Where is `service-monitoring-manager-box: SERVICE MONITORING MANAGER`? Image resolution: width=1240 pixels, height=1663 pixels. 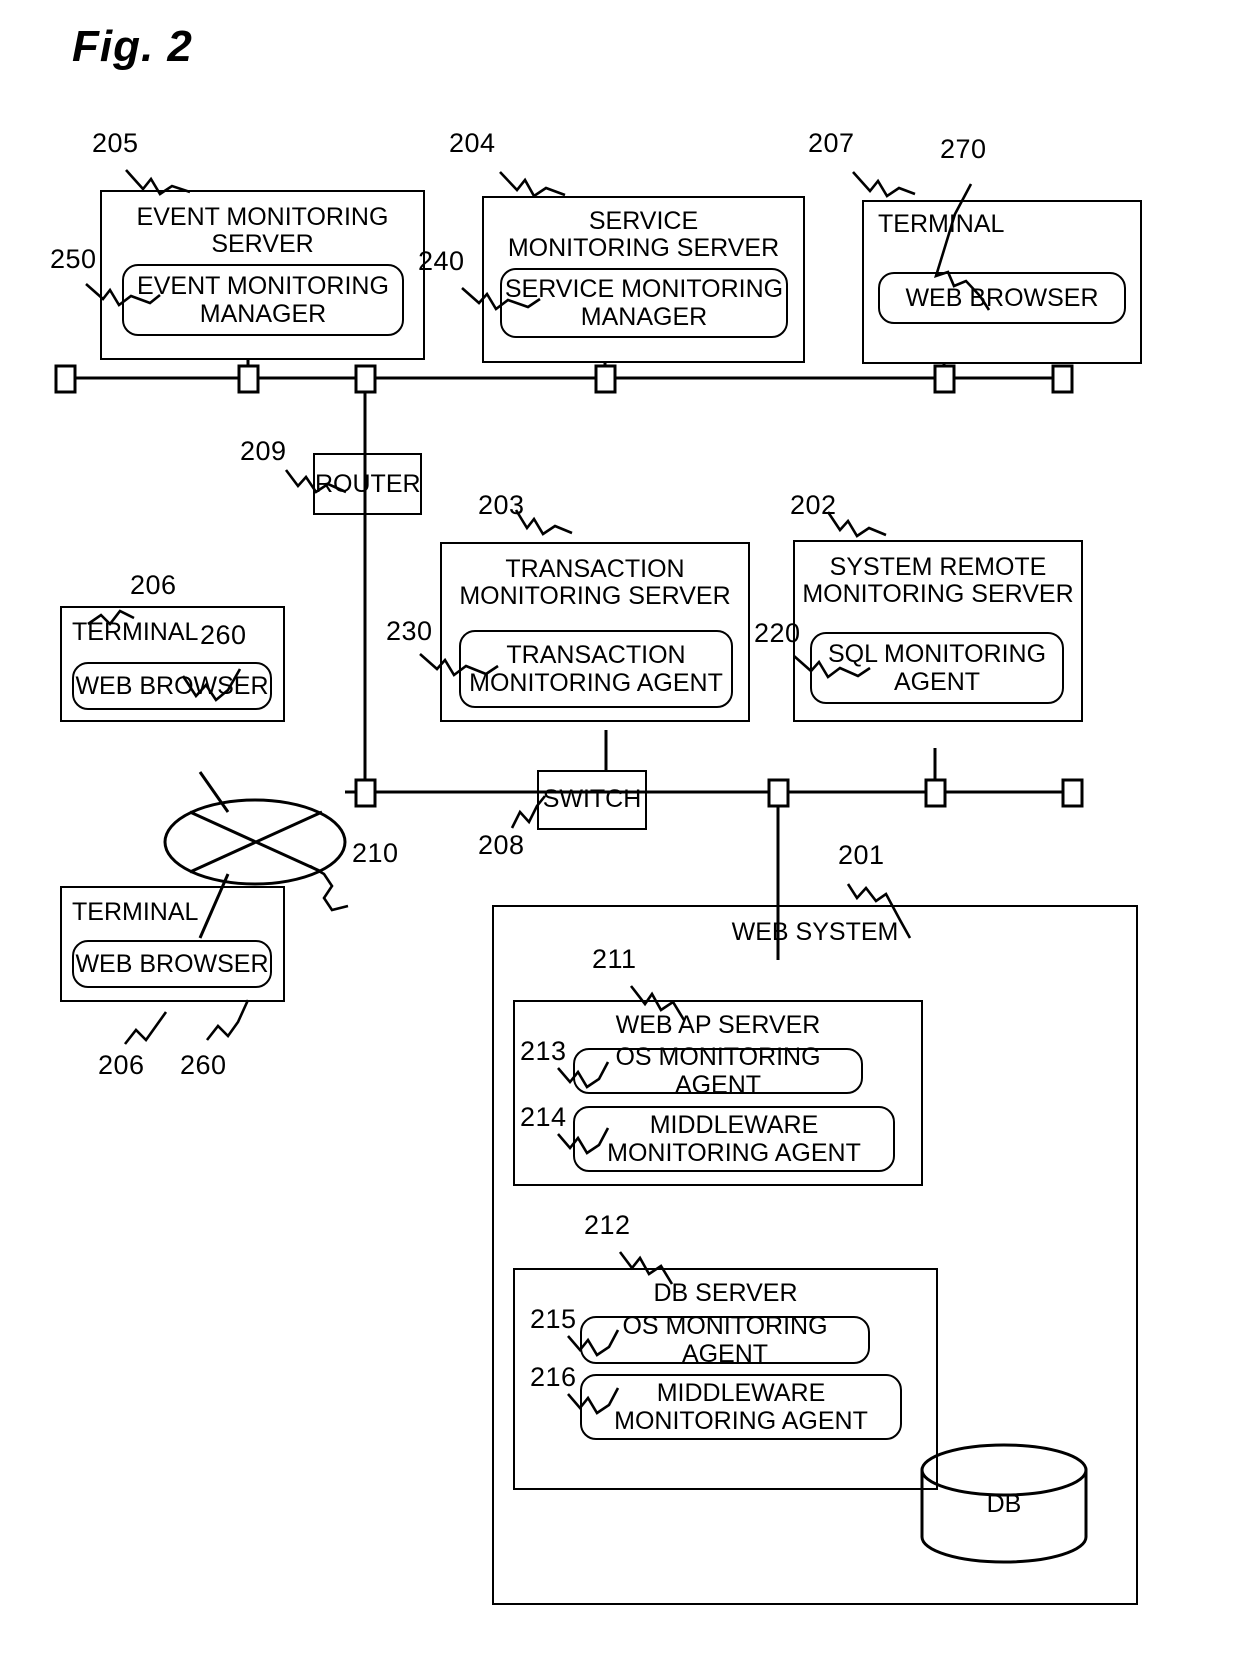
service-monitoring-manager-box: SERVICE MONITORING MANAGER is located at coordinates (644, 303).